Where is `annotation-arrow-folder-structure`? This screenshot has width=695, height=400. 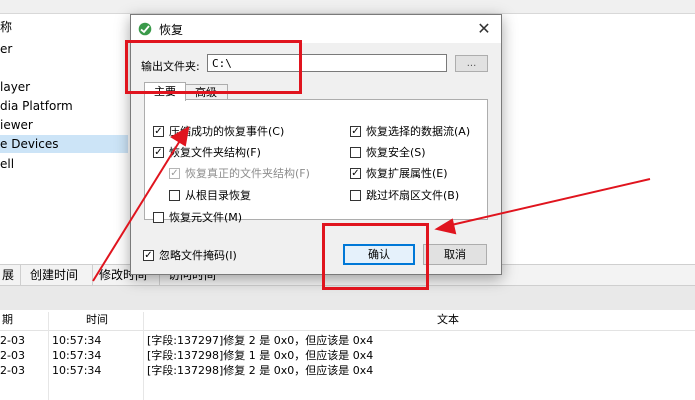 annotation-arrow-folder-structure is located at coordinates (137, 210).